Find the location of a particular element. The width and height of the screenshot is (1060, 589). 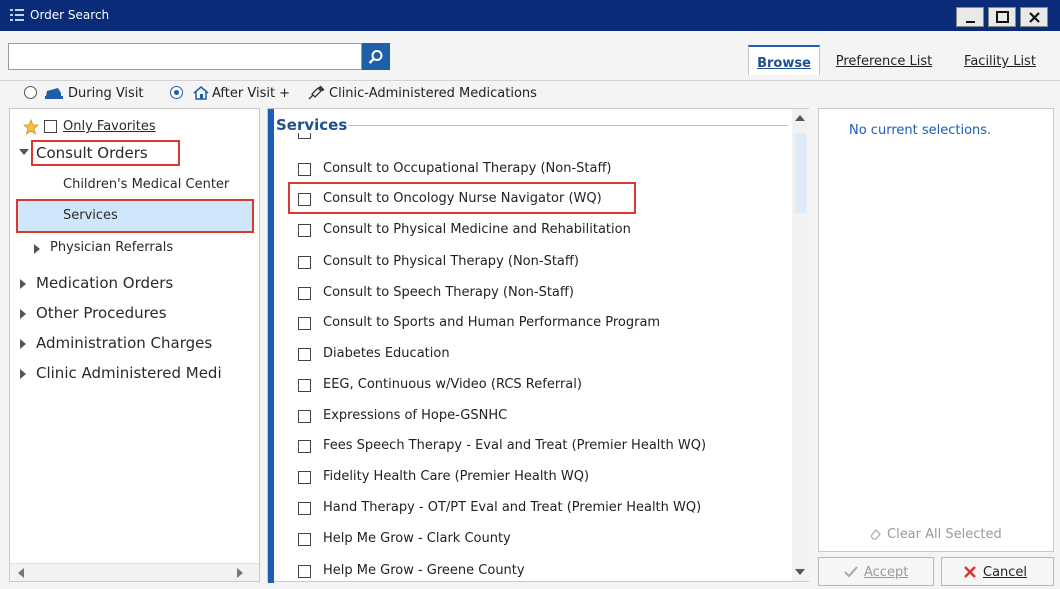

item-label: Help Me Grow - Clark County is located at coordinates (417, 538).